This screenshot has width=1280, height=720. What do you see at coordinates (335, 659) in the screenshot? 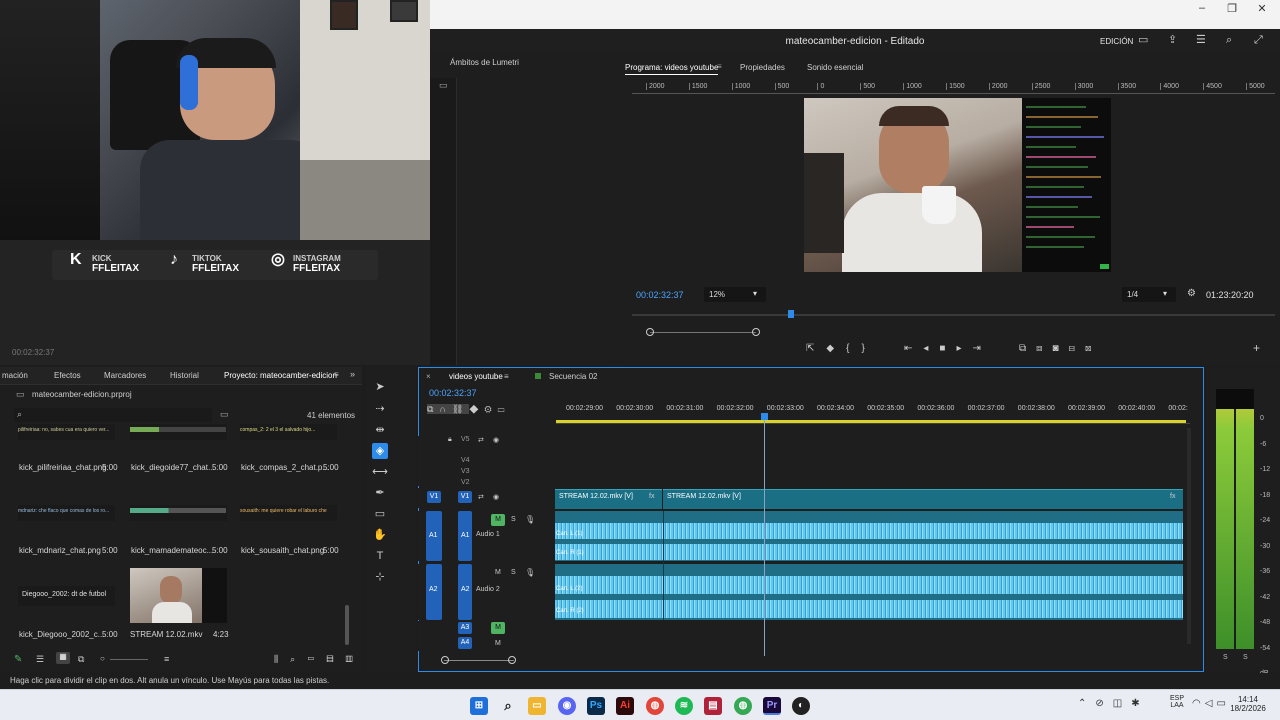
I see `new-item-icon: ▤` at bounding box center [335, 659].